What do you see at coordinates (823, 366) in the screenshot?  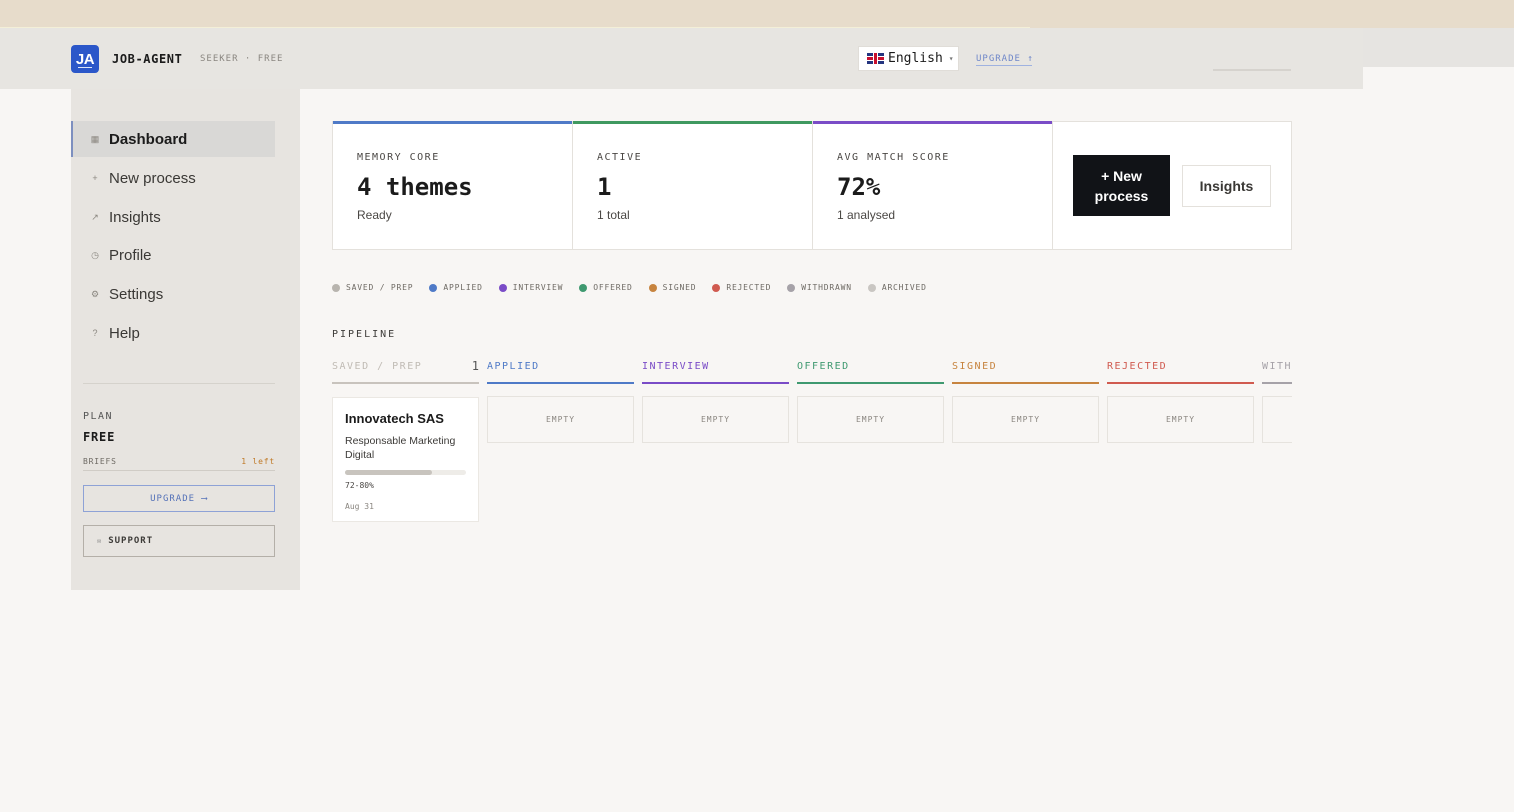 I see `column-label: OFFERED` at bounding box center [823, 366].